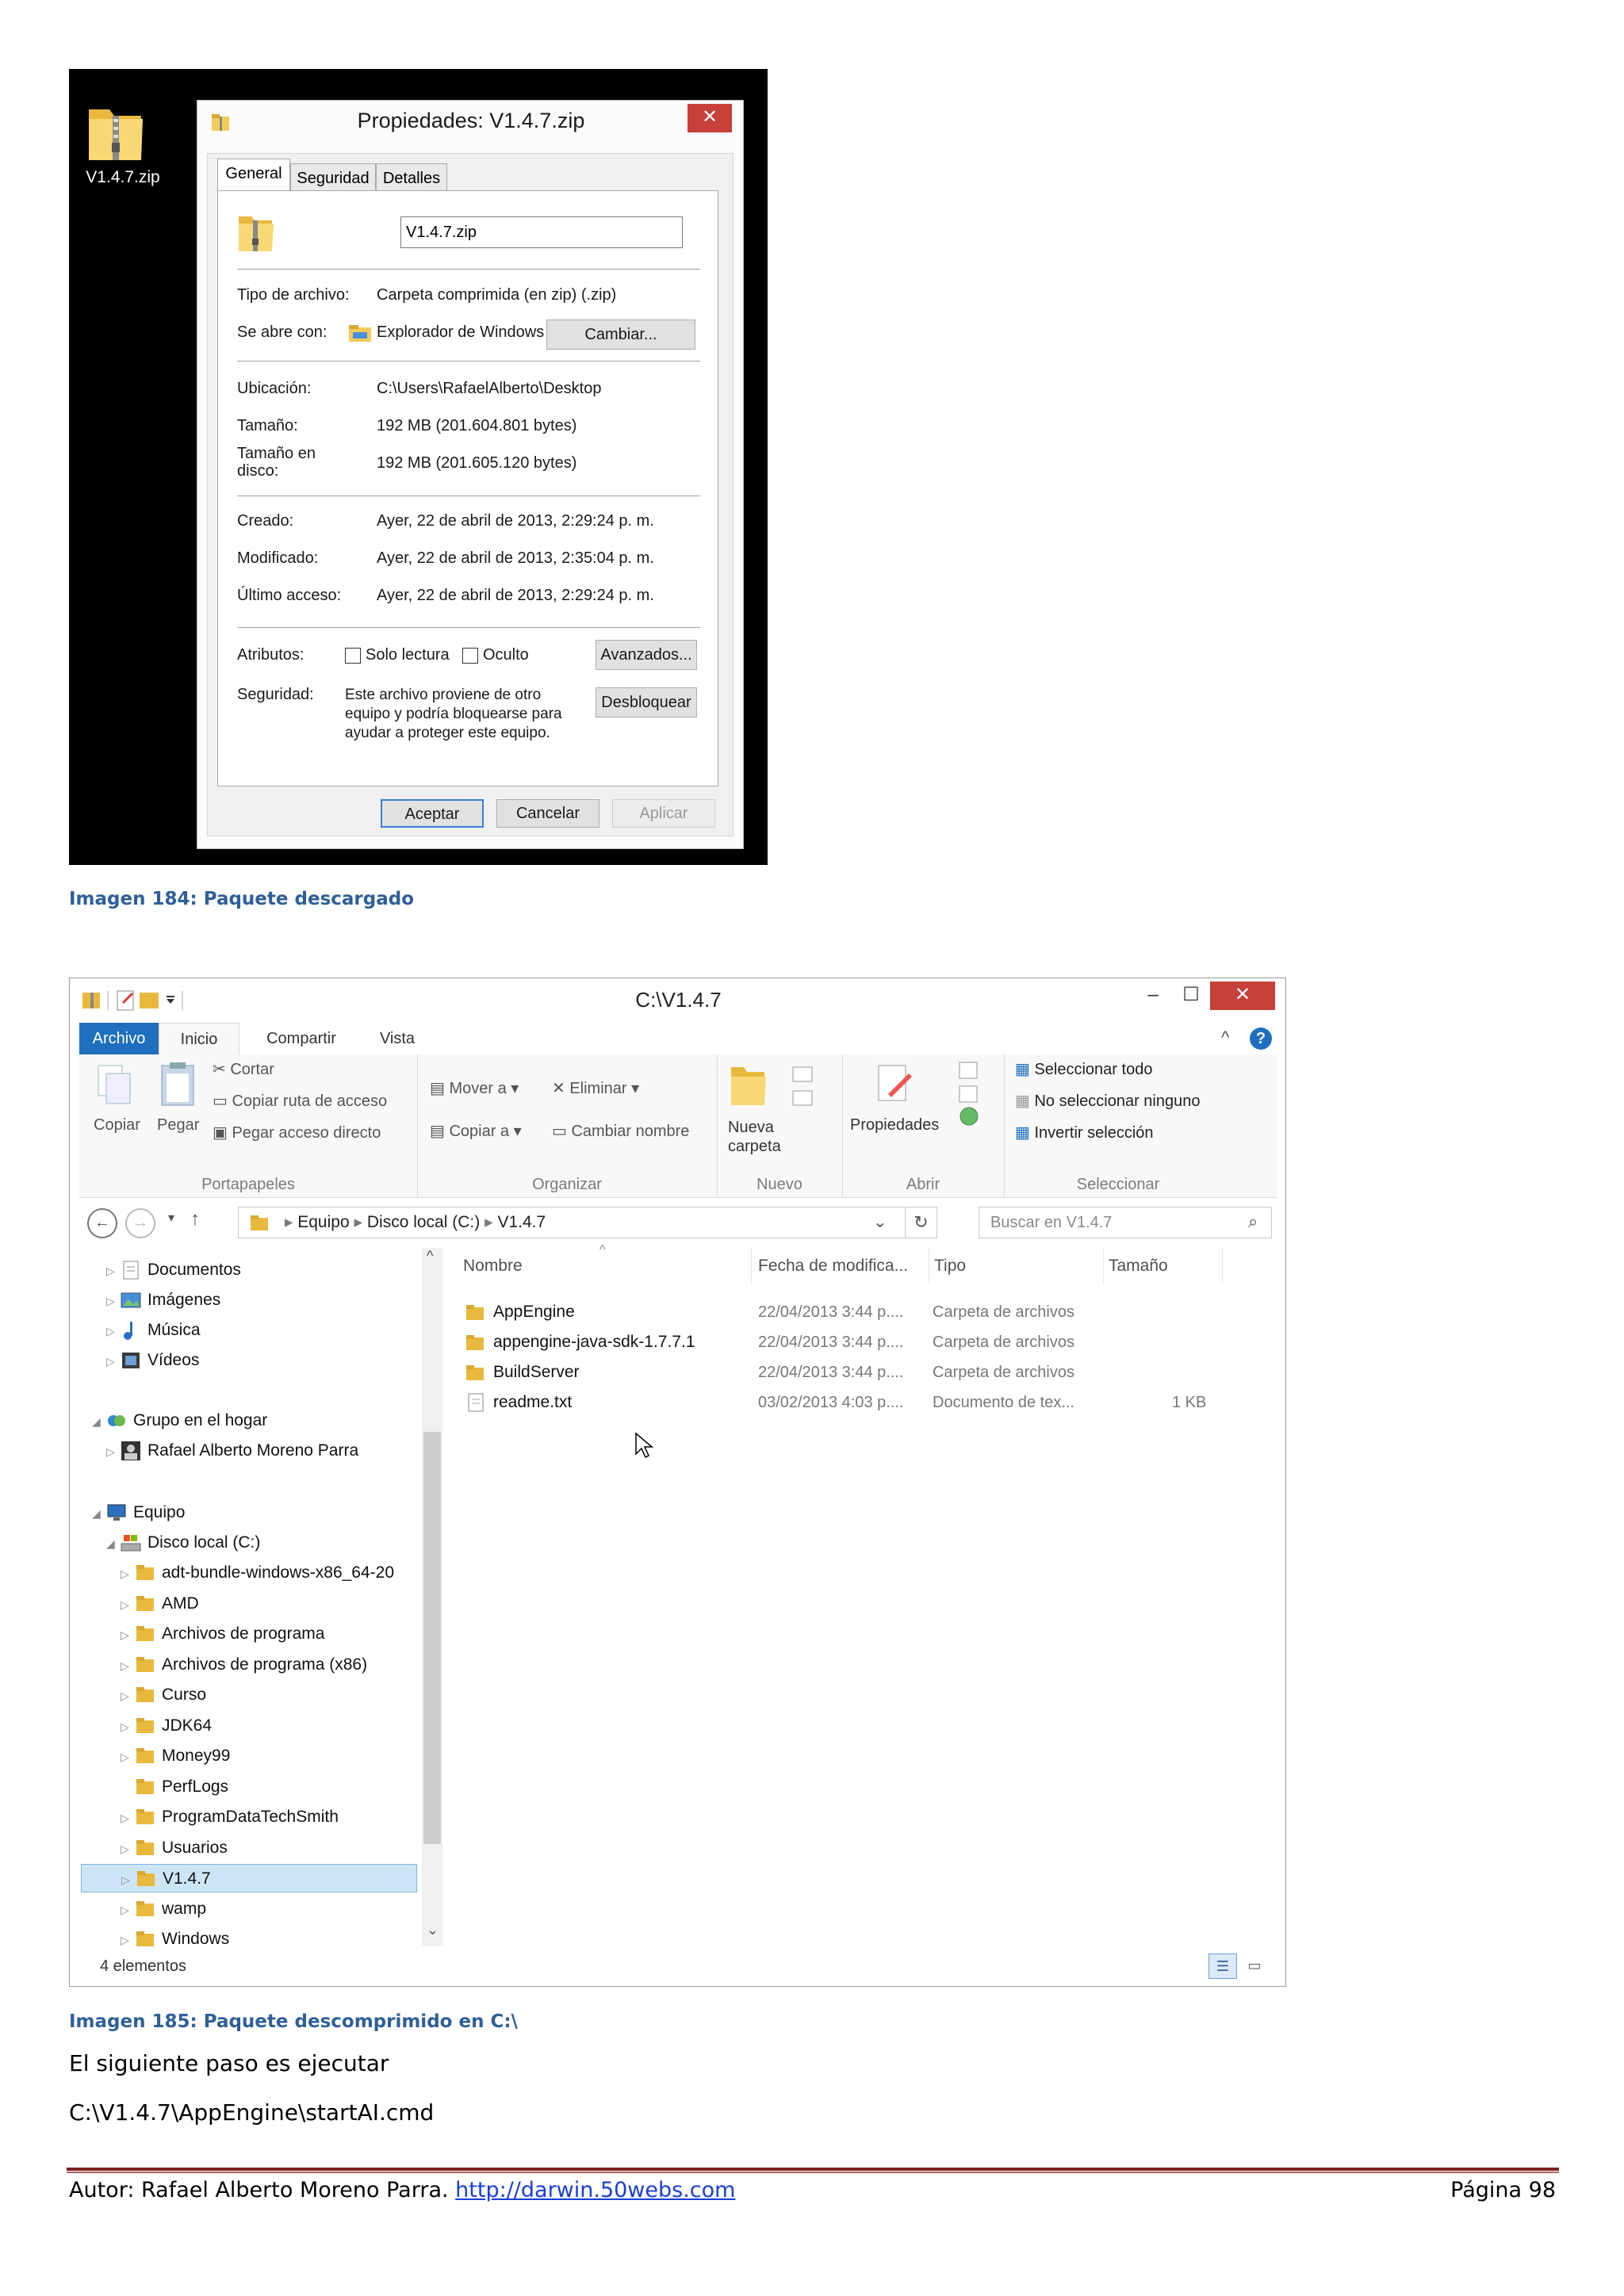 The width and height of the screenshot is (1624, 2296). I want to click on music-icon, so click(128, 1332).